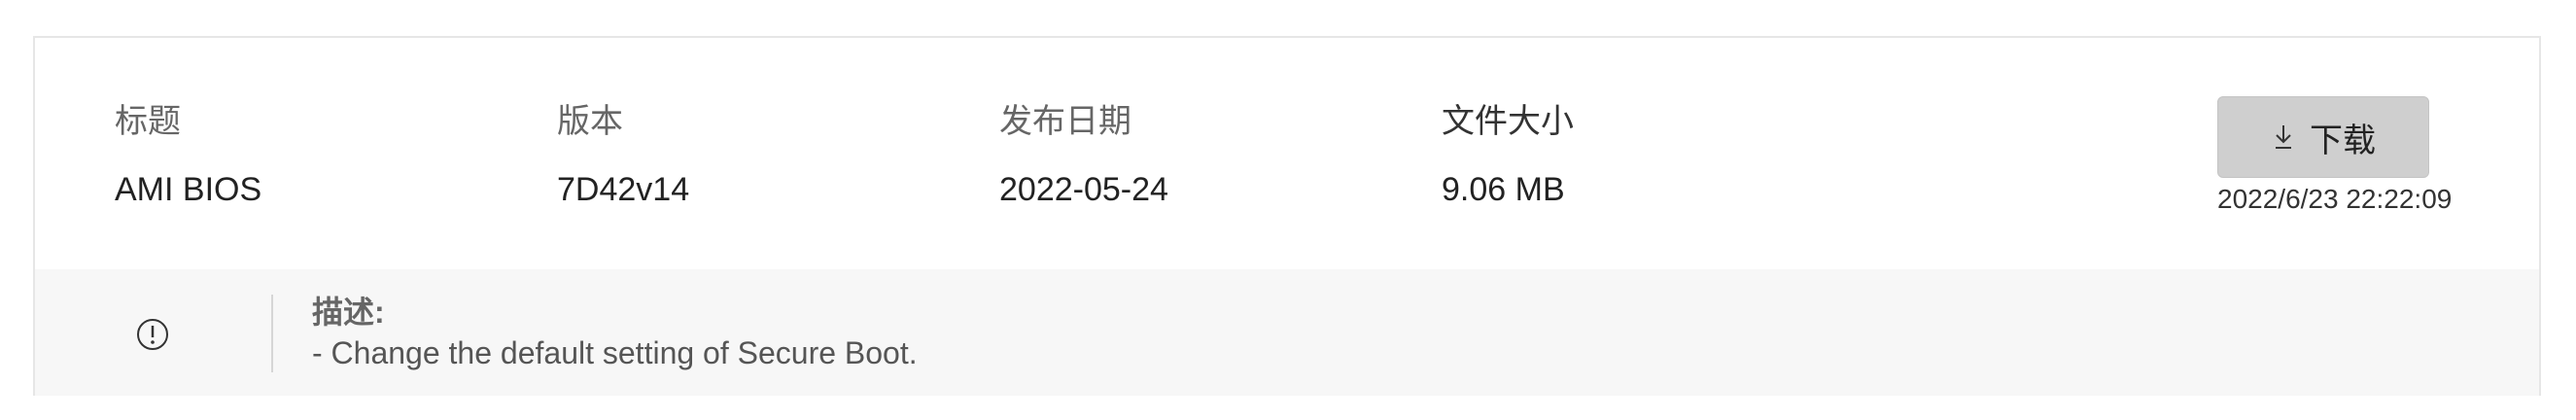  I want to click on description-divider, so click(272, 333).